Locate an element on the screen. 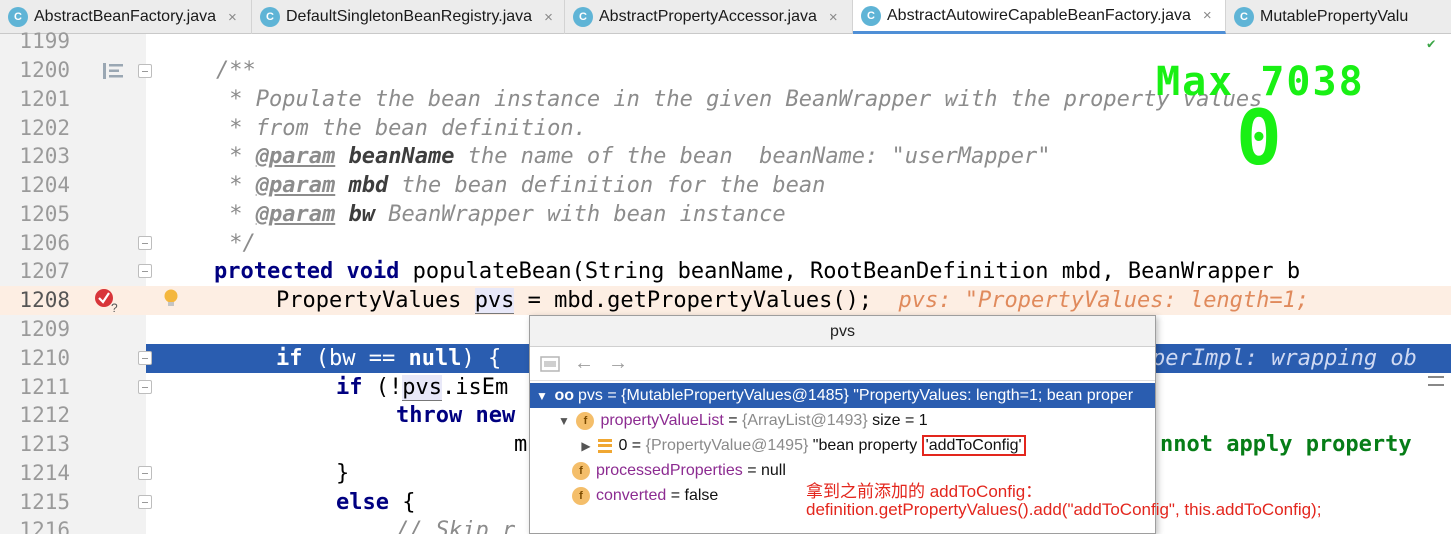 The height and width of the screenshot is (534, 1451). code-text: (bw == is located at coordinates (355, 358).